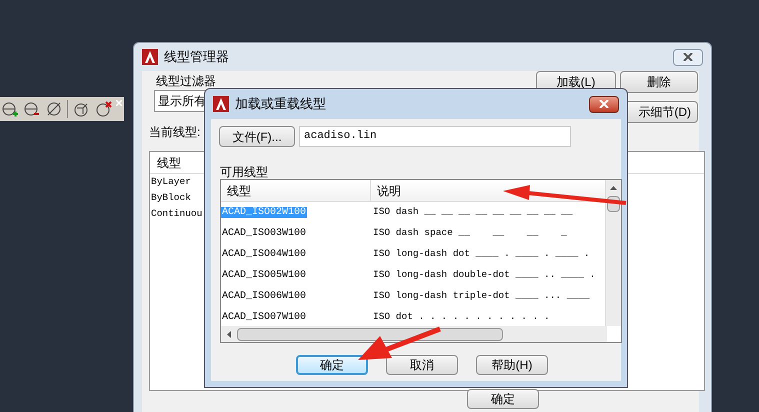 Image resolution: width=759 pixels, height=412 pixels. What do you see at coordinates (196, 57) in the screenshot?
I see `window-title: 线型管理器` at bounding box center [196, 57].